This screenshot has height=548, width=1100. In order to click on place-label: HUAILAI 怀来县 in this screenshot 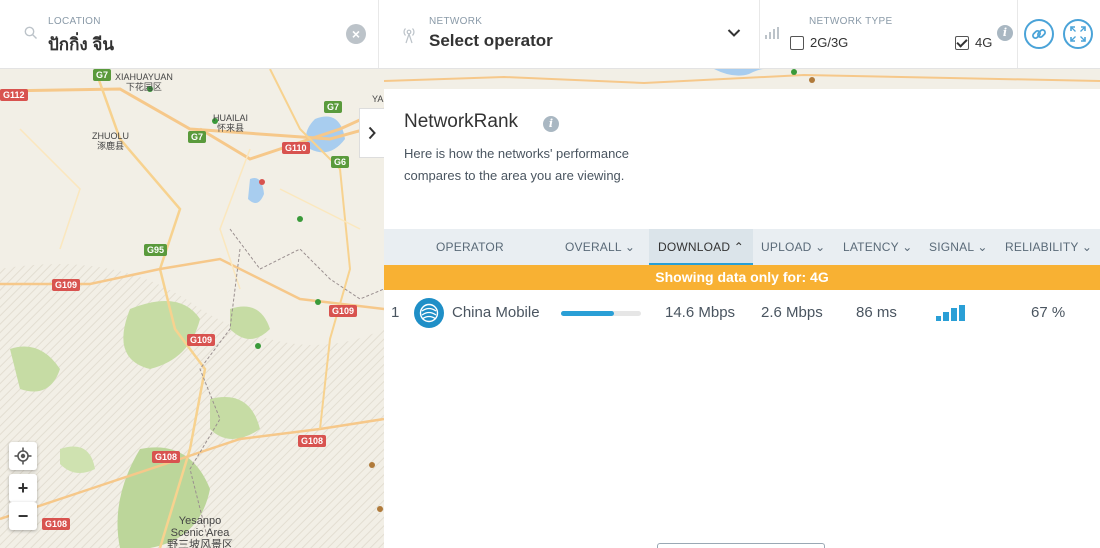, I will do `click(230, 123)`.